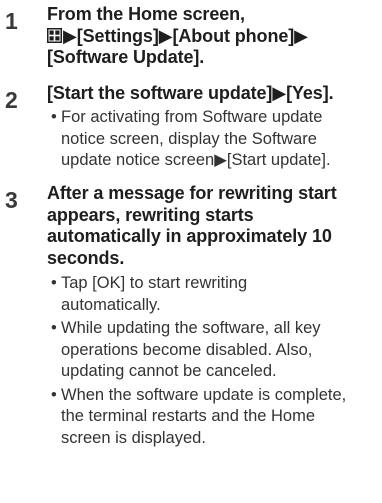 The height and width of the screenshot is (503, 382). Describe the element at coordinates (146, 14) in the screenshot. I see `step-title-line: From the Home screen,` at that location.